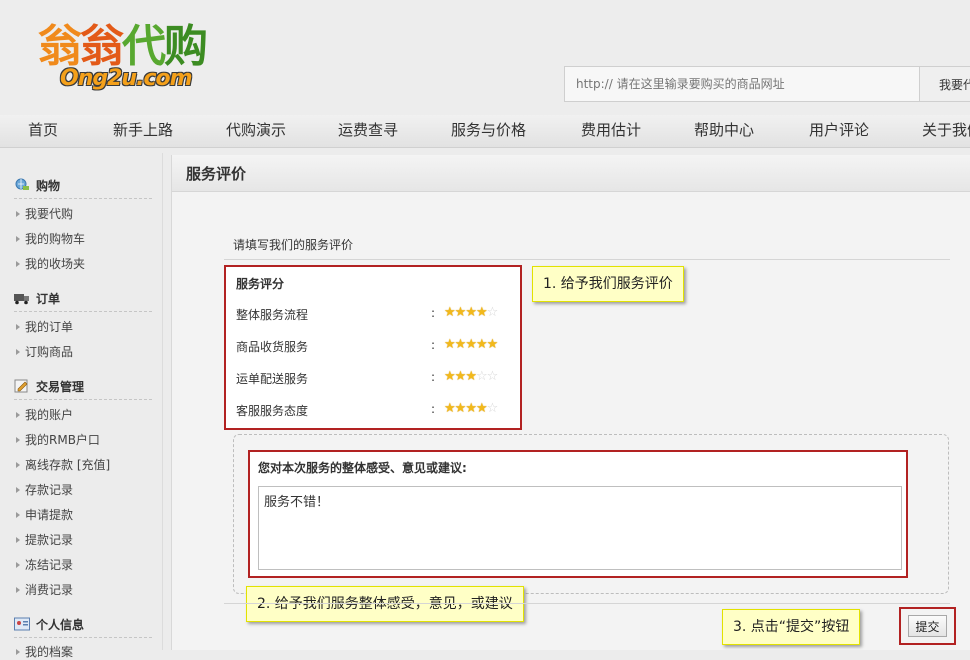  I want to click on buy-for-me-button: 我要代购, so click(944, 84).